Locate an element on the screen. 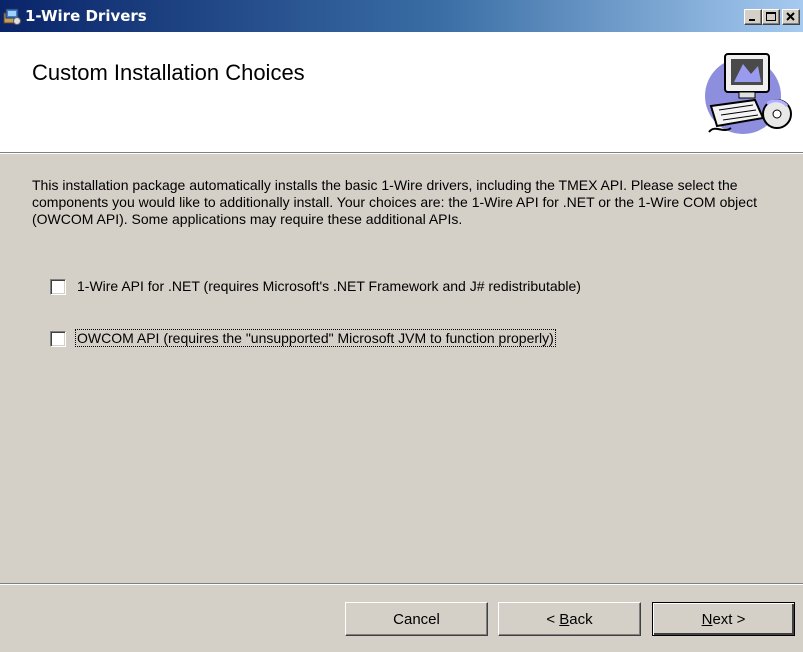 This screenshot has width=803, height=652. cancel-button: Cancel is located at coordinates (416, 619).